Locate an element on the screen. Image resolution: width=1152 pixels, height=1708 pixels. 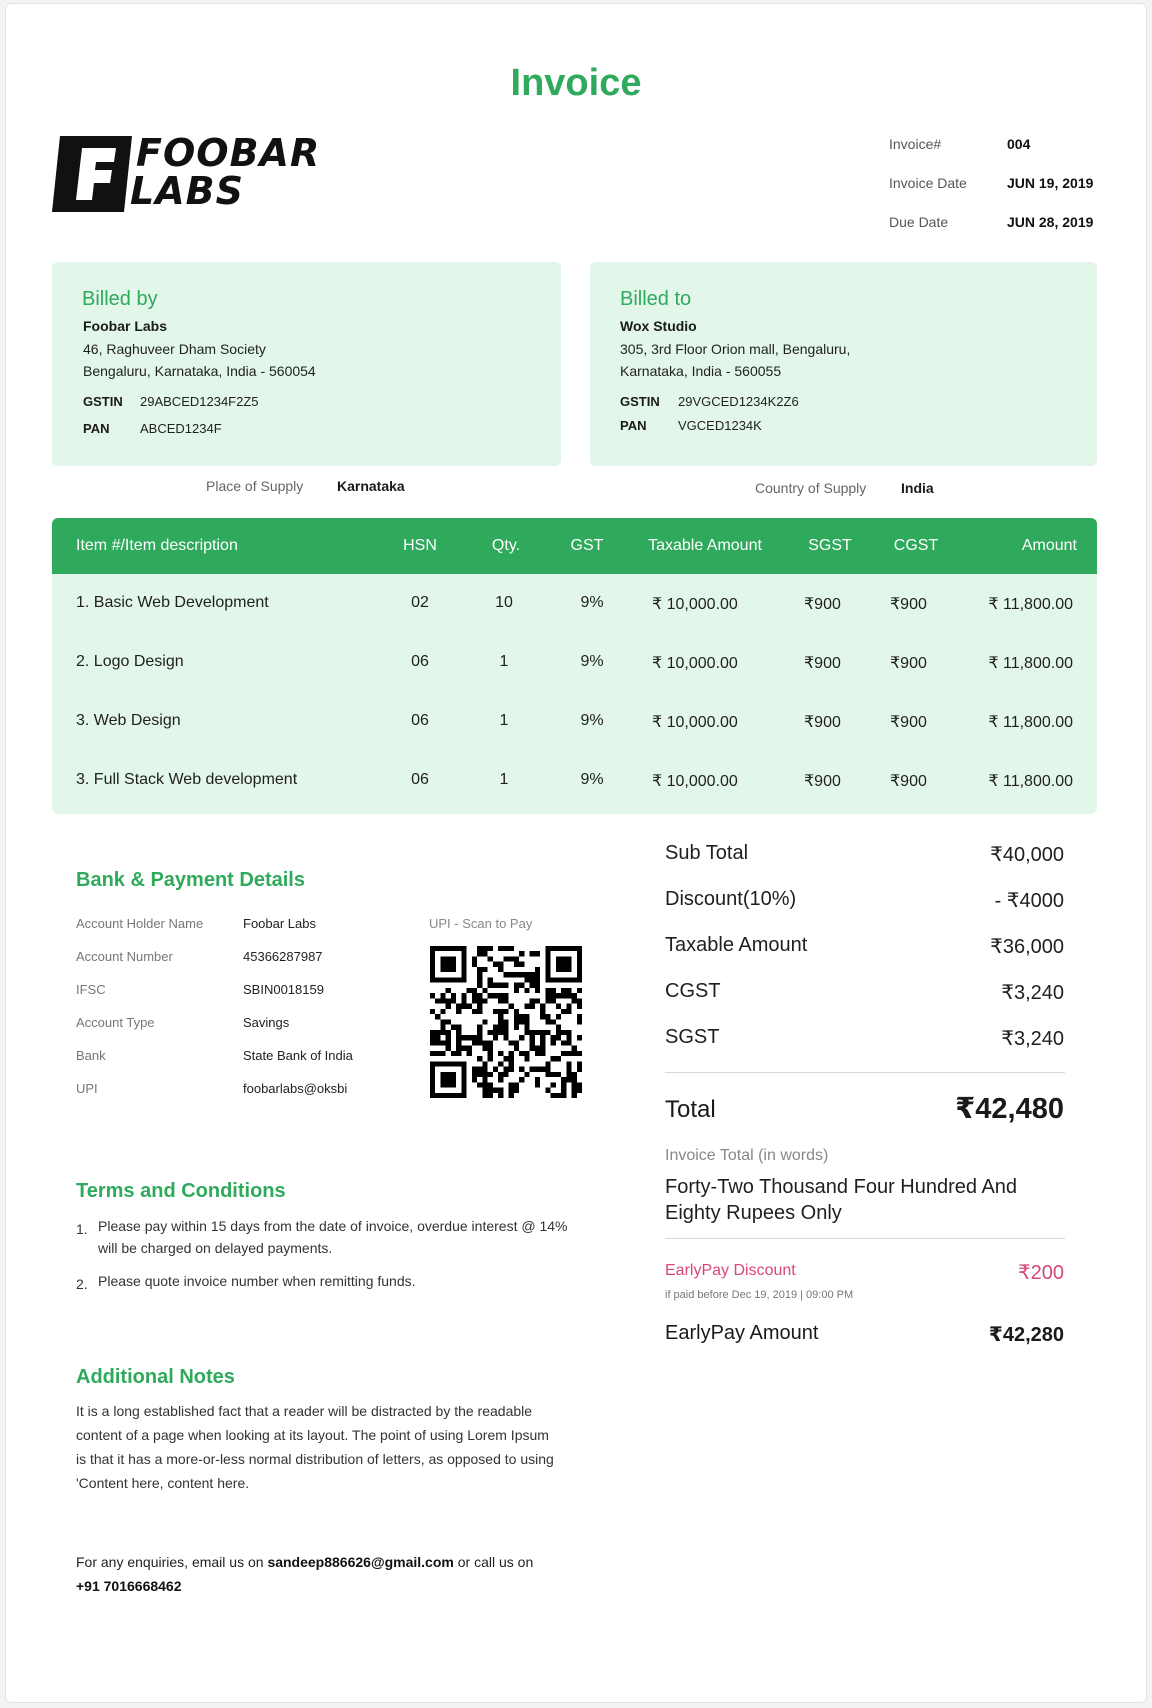
total-in-words-label: Invoice Total (in words) is located at coordinates (747, 1155).